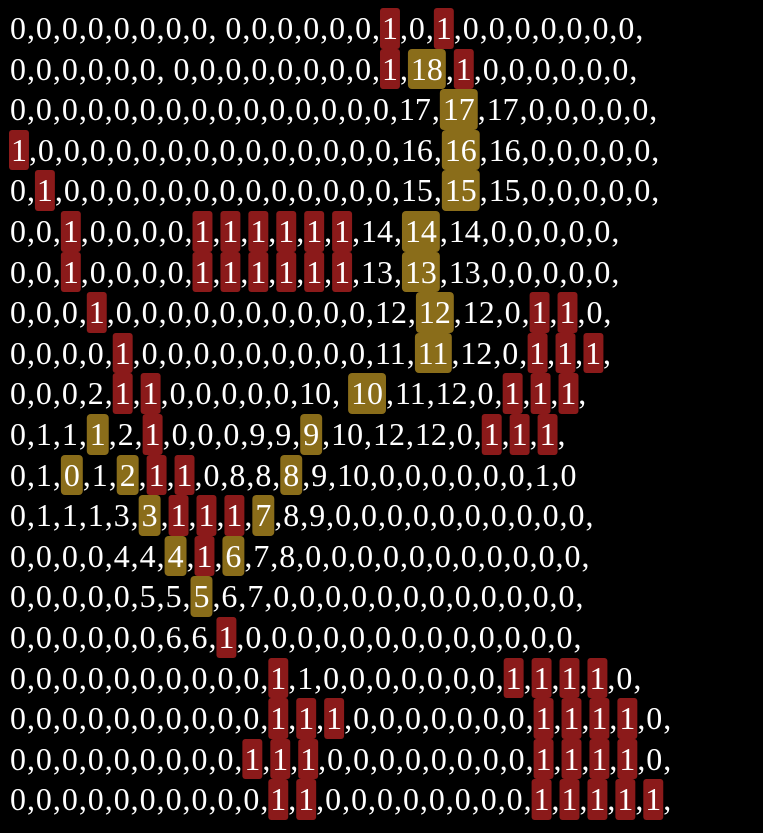 The width and height of the screenshot is (763, 833). Describe the element at coordinates (377, 271) in the screenshot. I see `grid-cell: 13` at that location.